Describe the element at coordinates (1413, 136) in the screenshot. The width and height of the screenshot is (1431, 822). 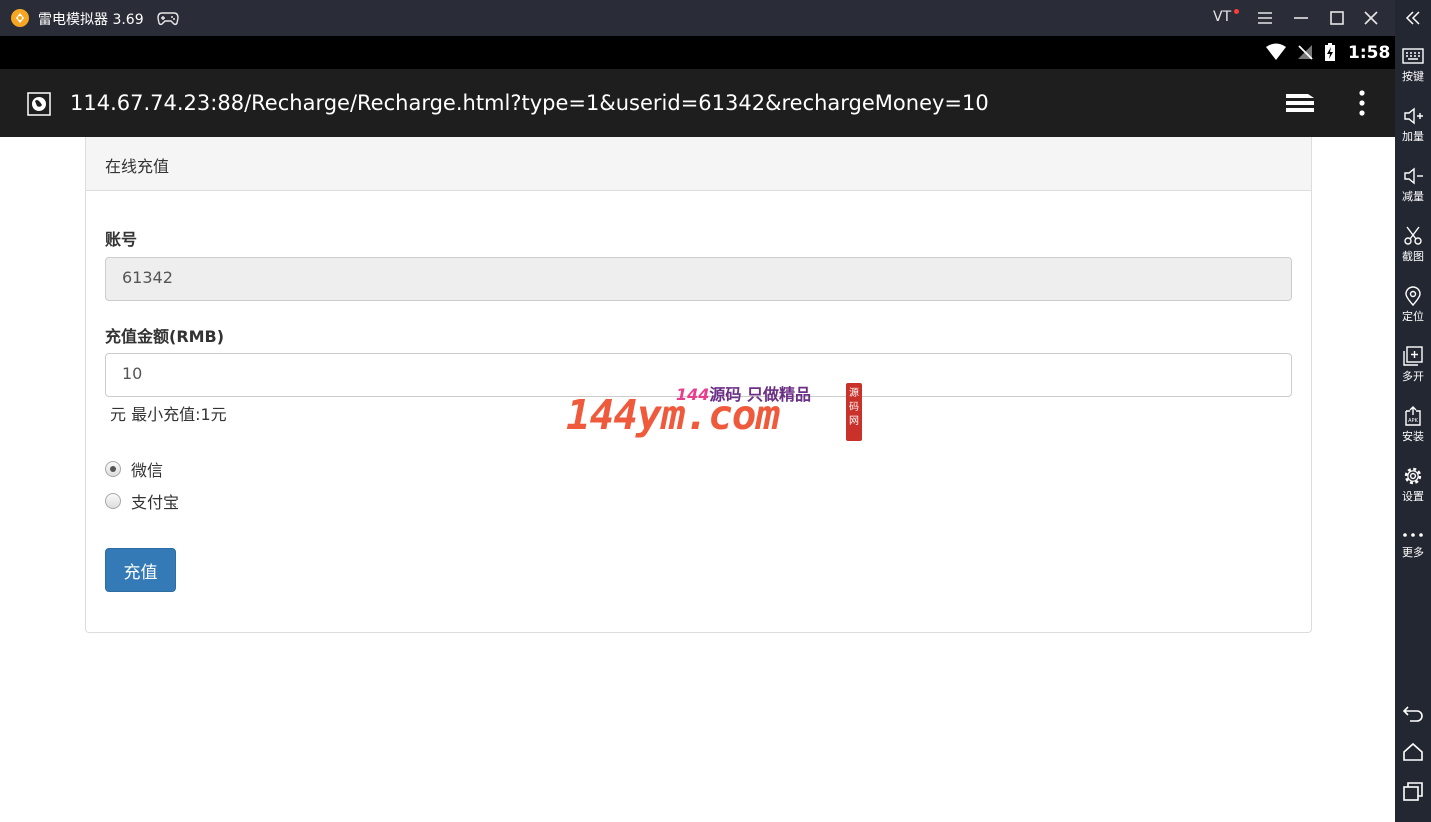
I see `sidebar-item-label: 加量` at that location.